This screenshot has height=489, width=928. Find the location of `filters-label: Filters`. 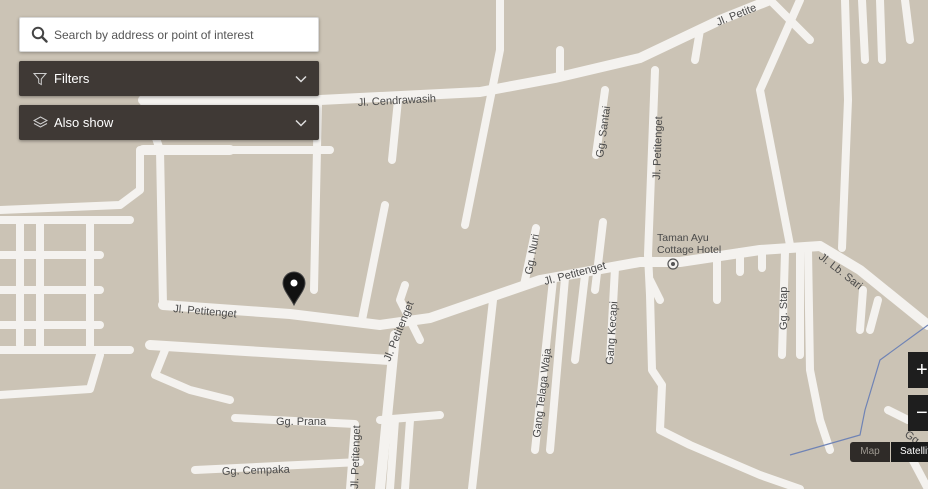

filters-label: Filters is located at coordinates (72, 78).